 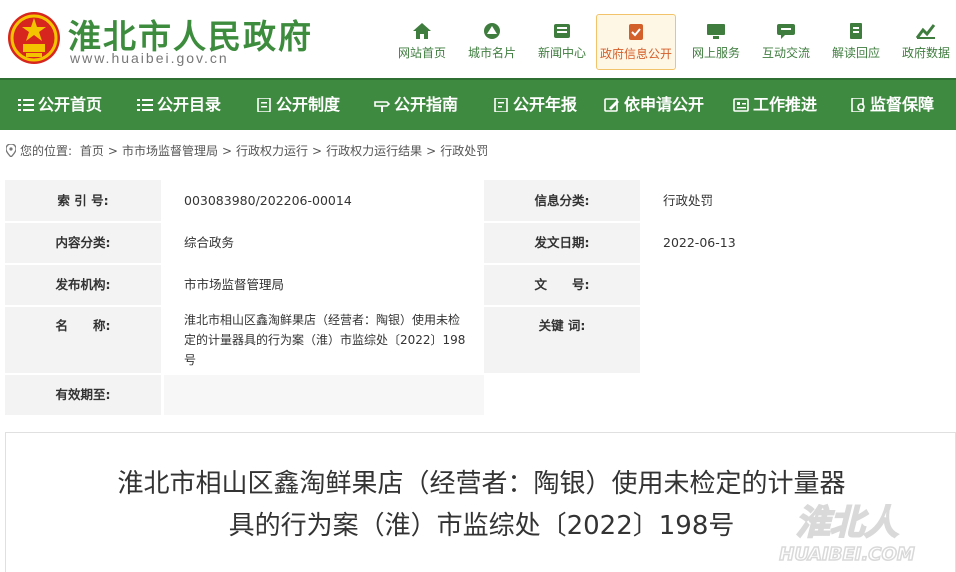 I want to click on monitor-icon, so click(x=716, y=31).